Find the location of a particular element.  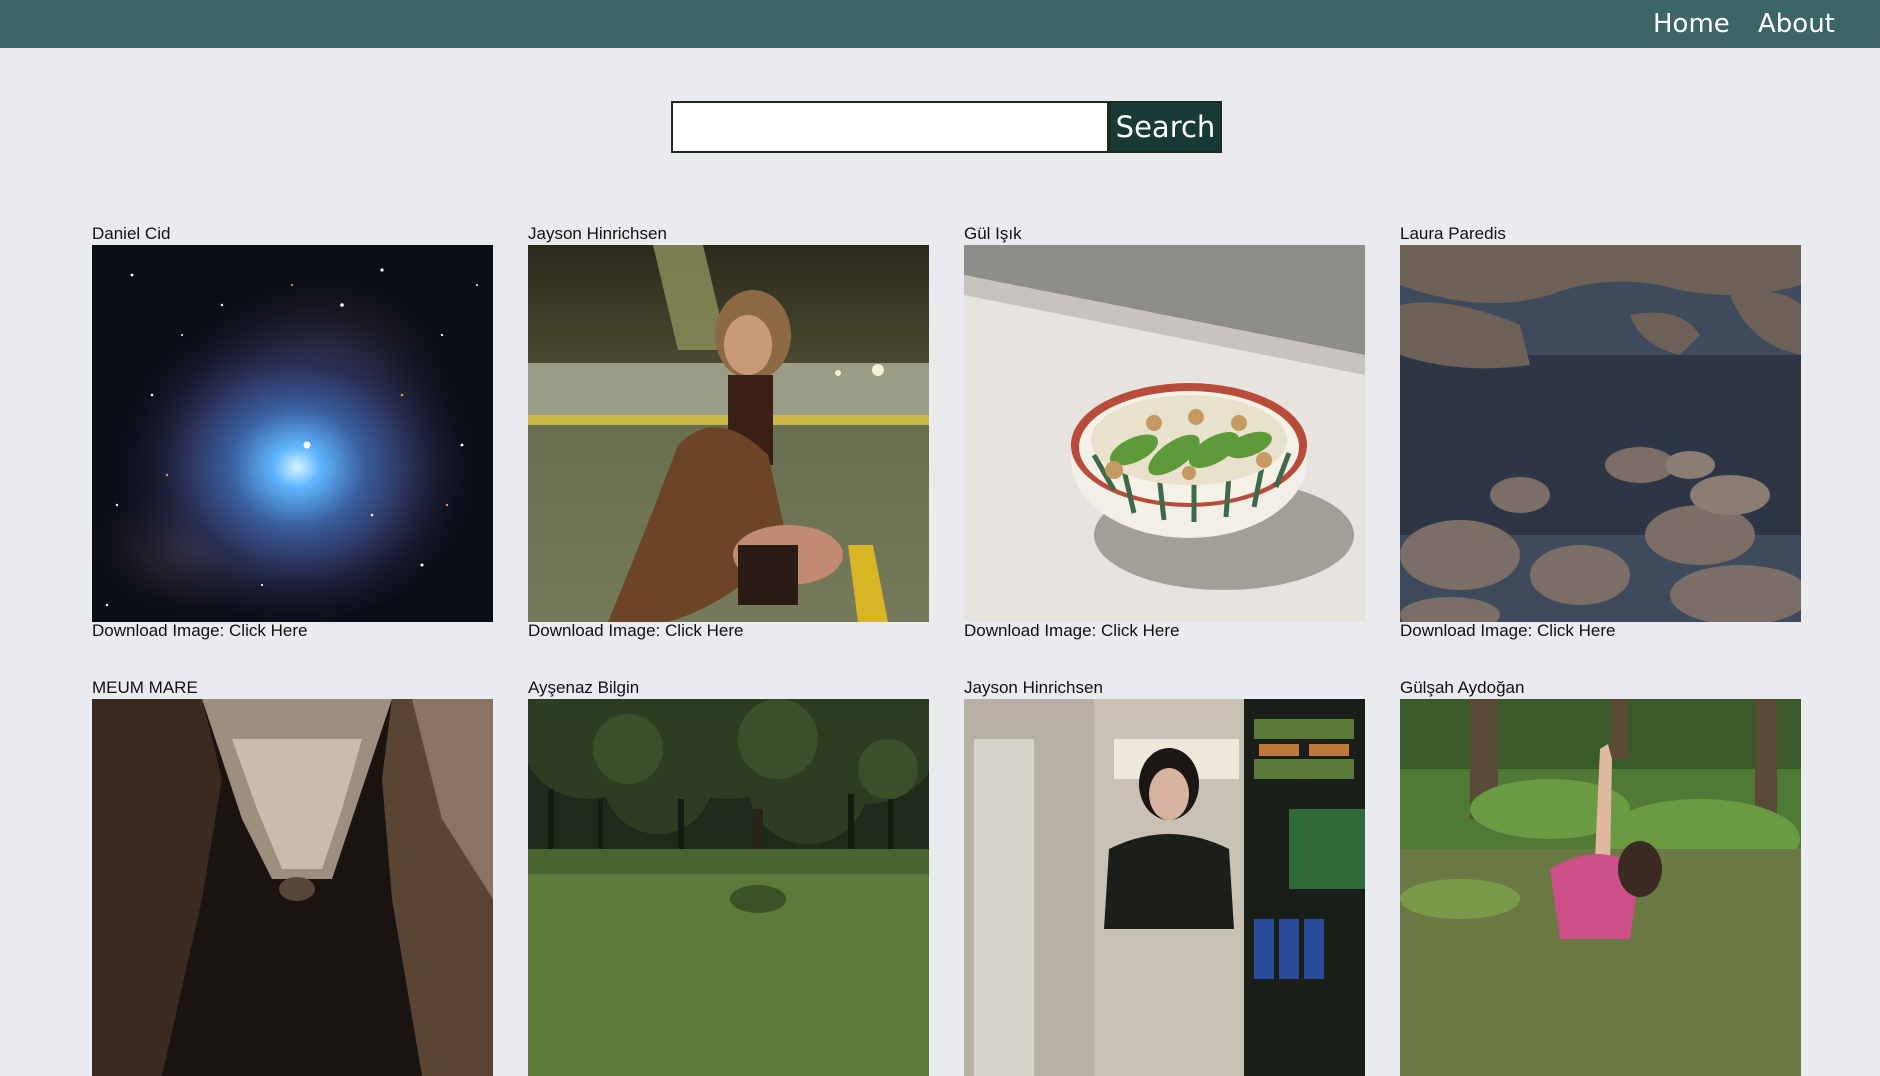

photographer-name: Laura Paredis is located at coordinates (1453, 233).